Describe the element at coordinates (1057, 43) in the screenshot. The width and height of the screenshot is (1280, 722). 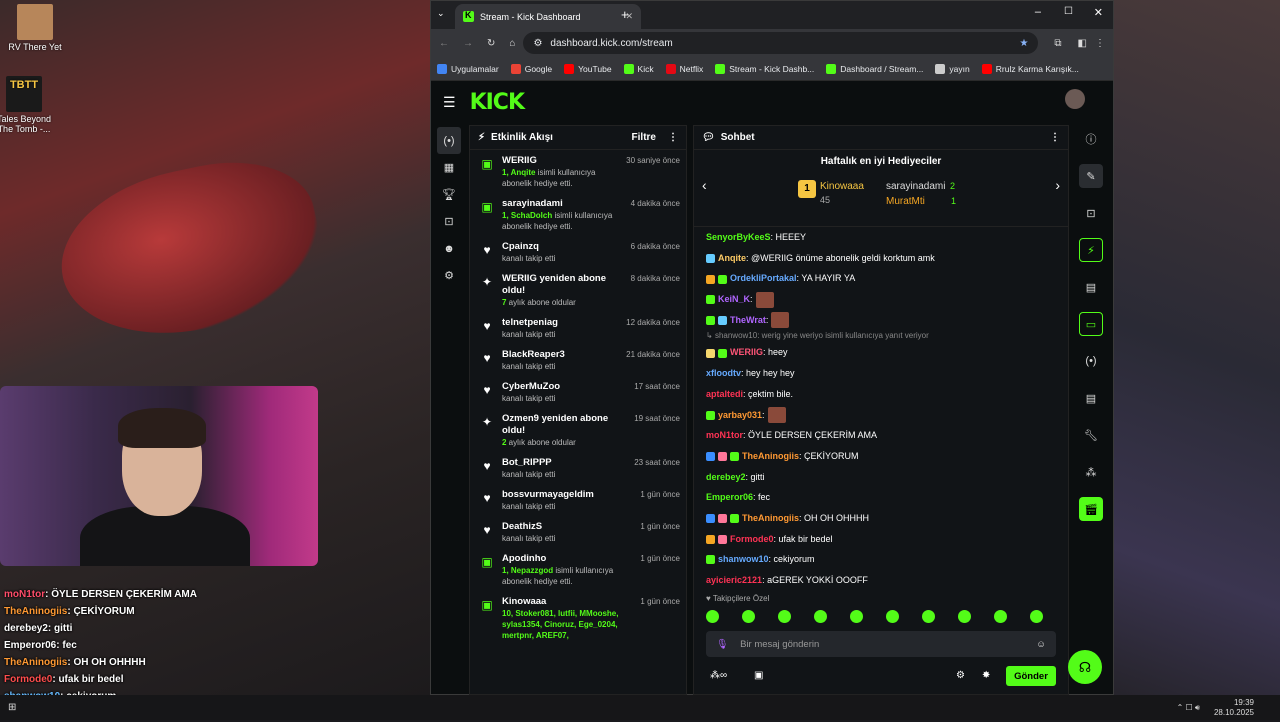
I see `extensions-icon: ⧉` at that location.